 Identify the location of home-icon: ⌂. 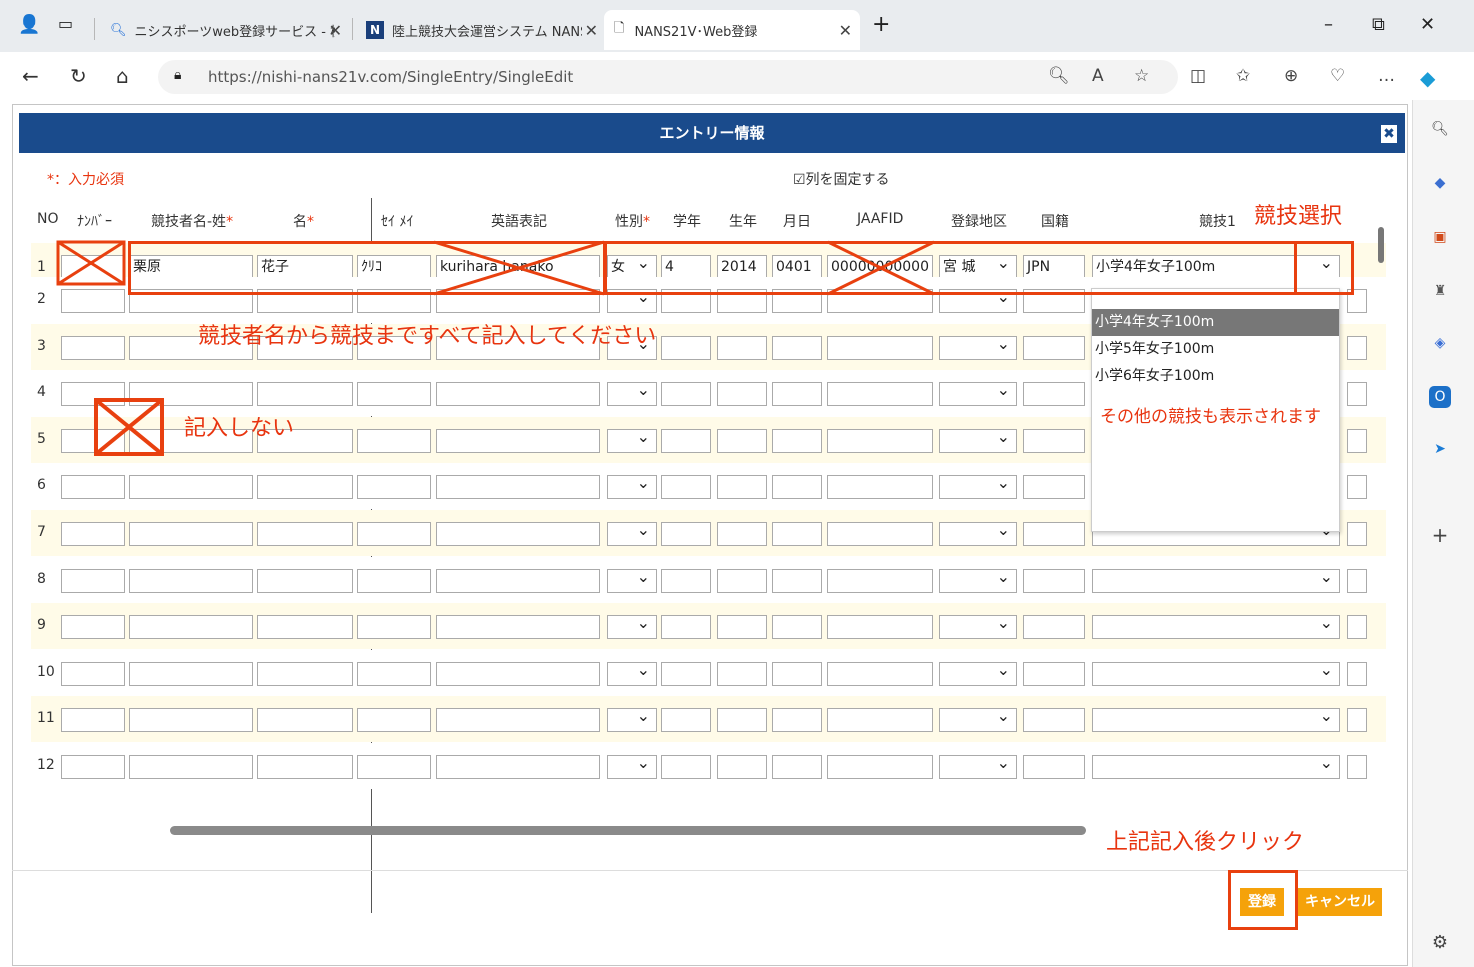
(122, 76).